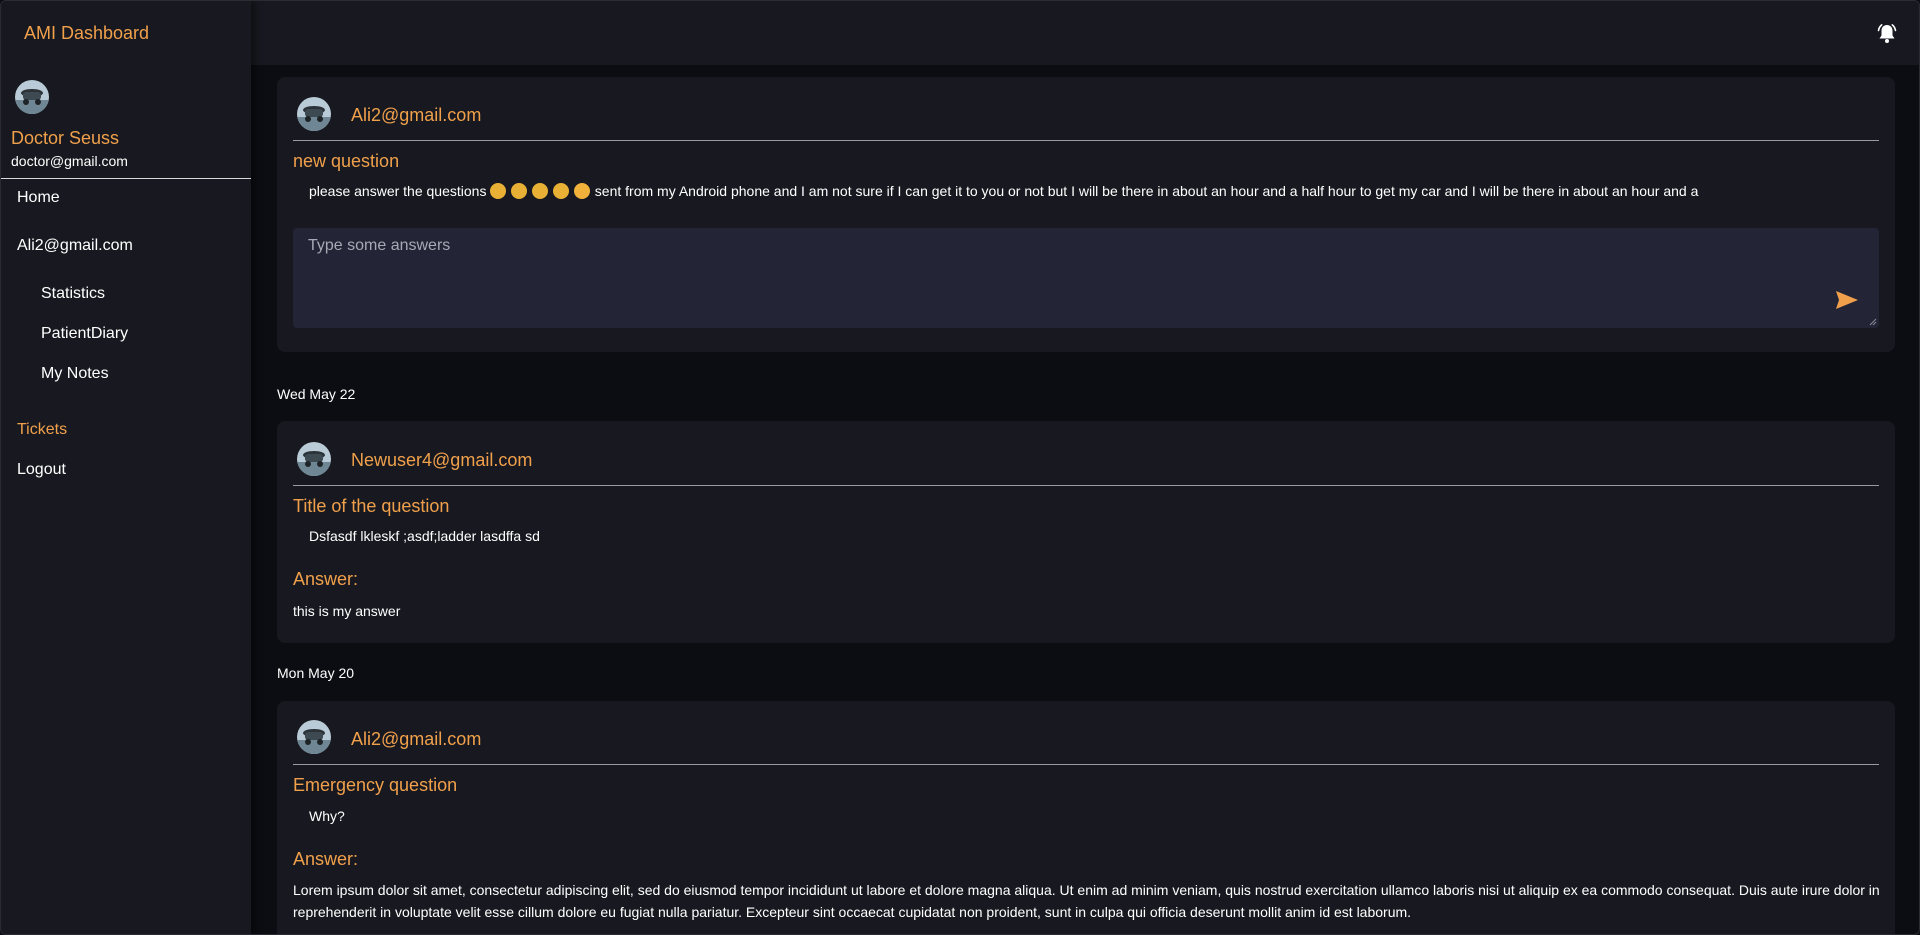 This screenshot has height=935, width=1920. Describe the element at coordinates (69, 161) in the screenshot. I see `doctor-email: doctor@gmail.com` at that location.